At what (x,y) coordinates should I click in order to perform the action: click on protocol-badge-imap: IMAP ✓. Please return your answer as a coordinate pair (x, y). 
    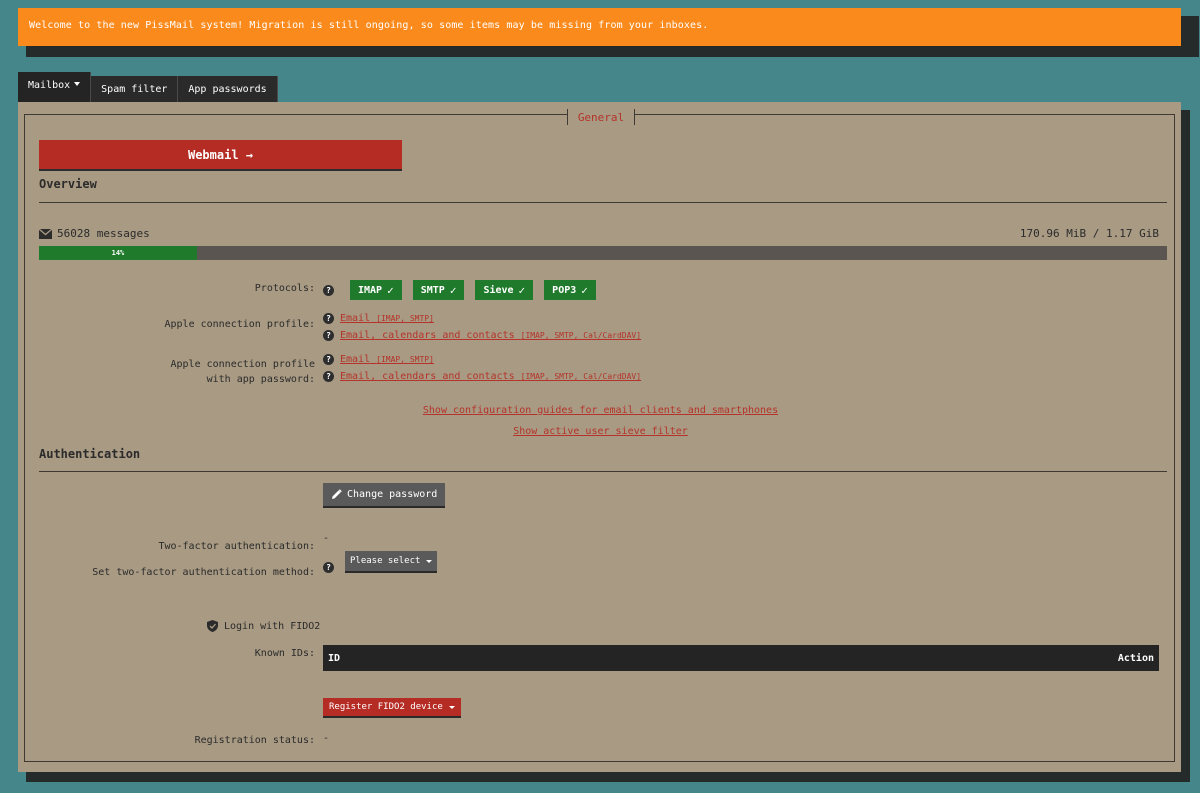
    Looking at the image, I should click on (376, 290).